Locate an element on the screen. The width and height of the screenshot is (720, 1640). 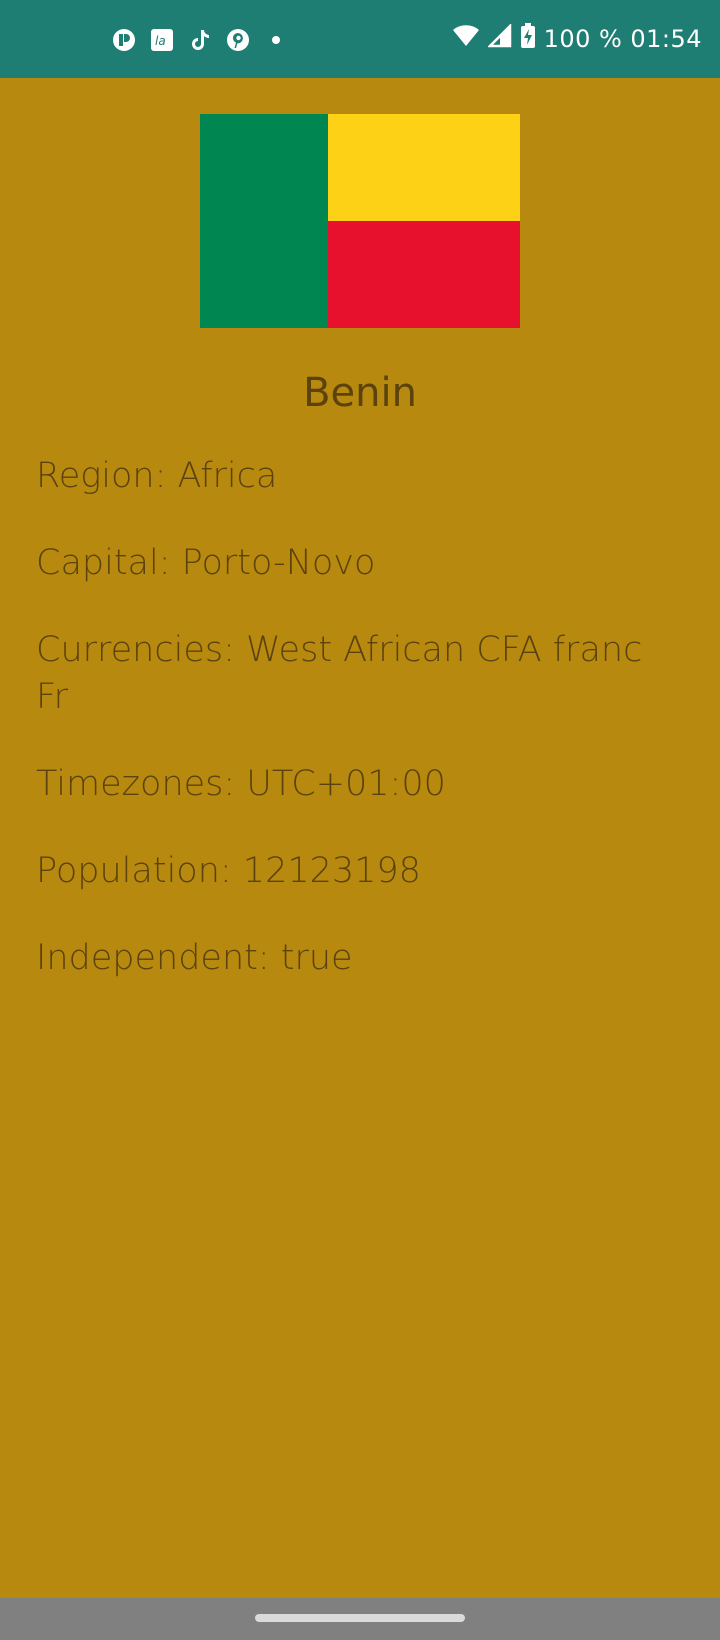
flag-yellow-band is located at coordinates (424, 167).